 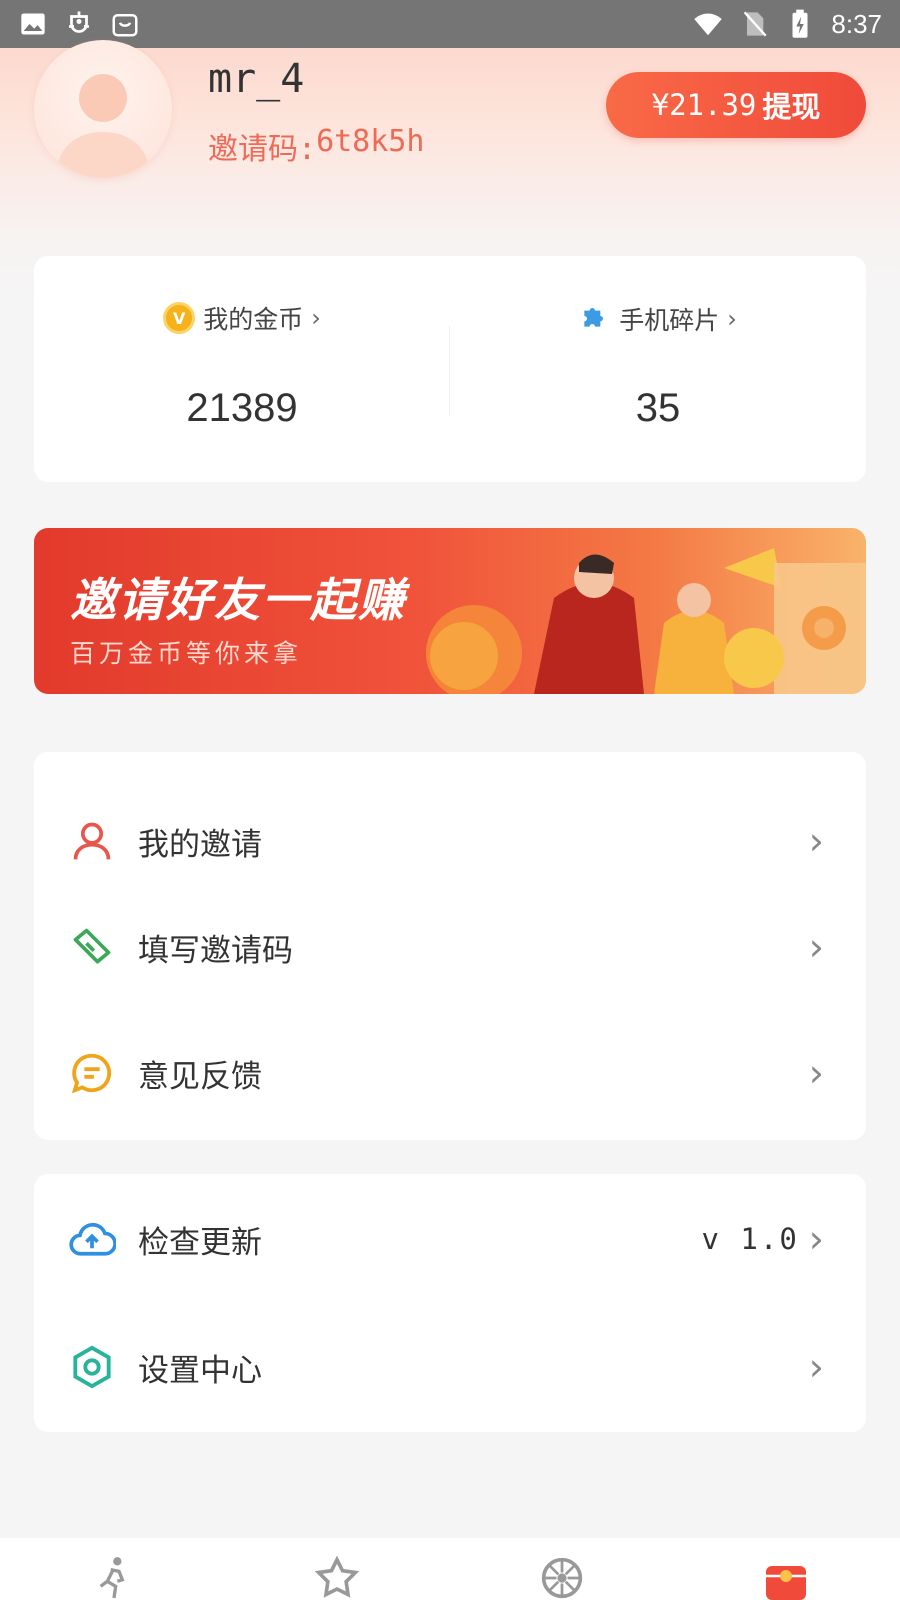 I want to click on nav-tab-lottery, so click(x=562, y=1578).